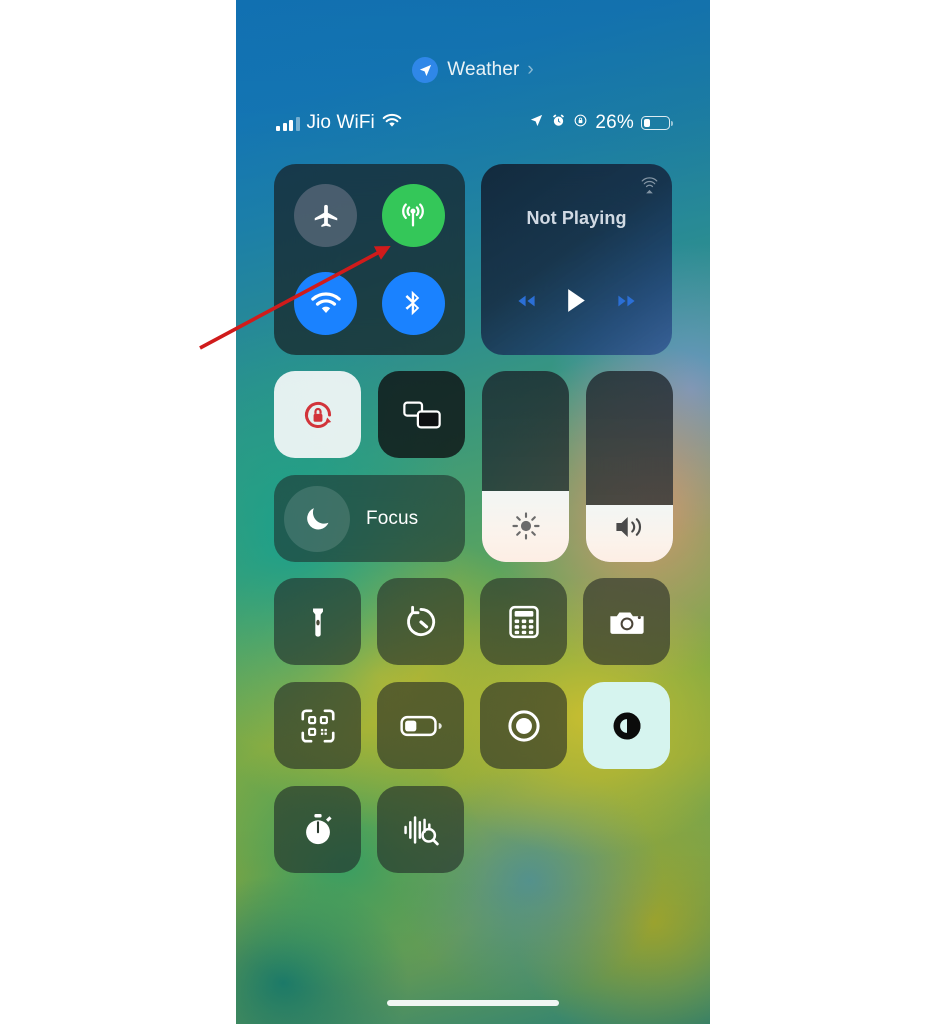 The width and height of the screenshot is (946, 1024). I want to click on cellular-bars-icon, so click(288, 123).